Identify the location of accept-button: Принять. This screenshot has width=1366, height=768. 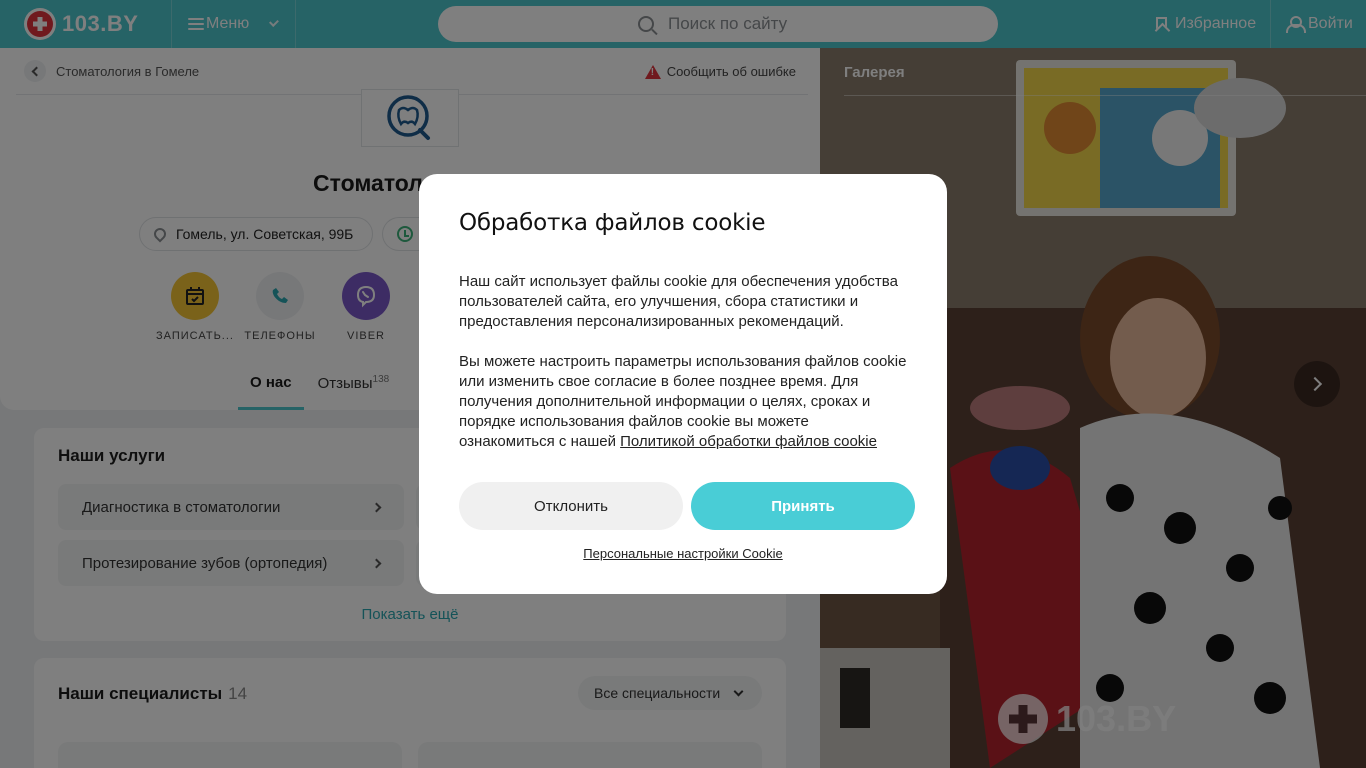
(803, 506).